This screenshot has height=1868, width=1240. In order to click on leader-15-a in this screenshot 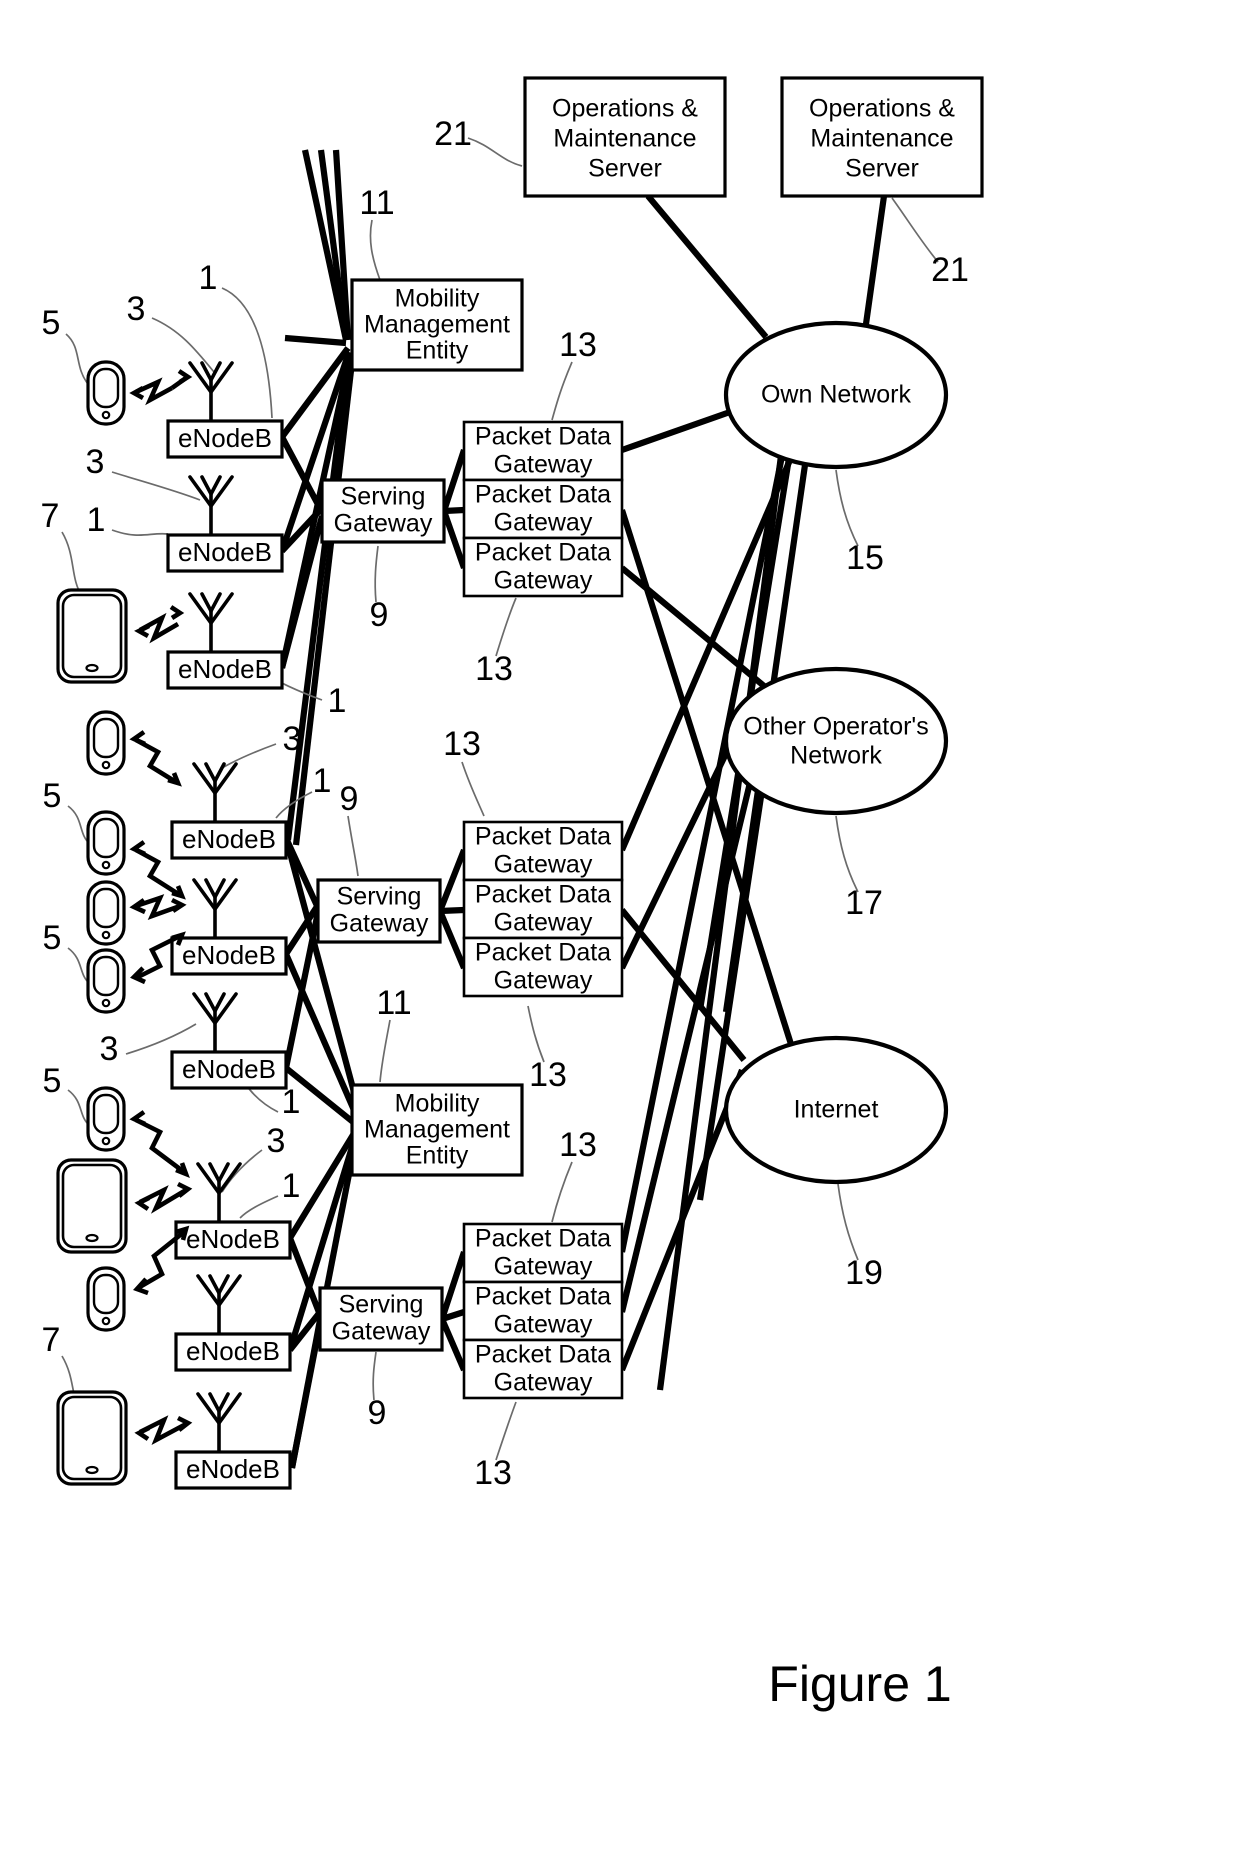, I will do `click(847, 508)`.